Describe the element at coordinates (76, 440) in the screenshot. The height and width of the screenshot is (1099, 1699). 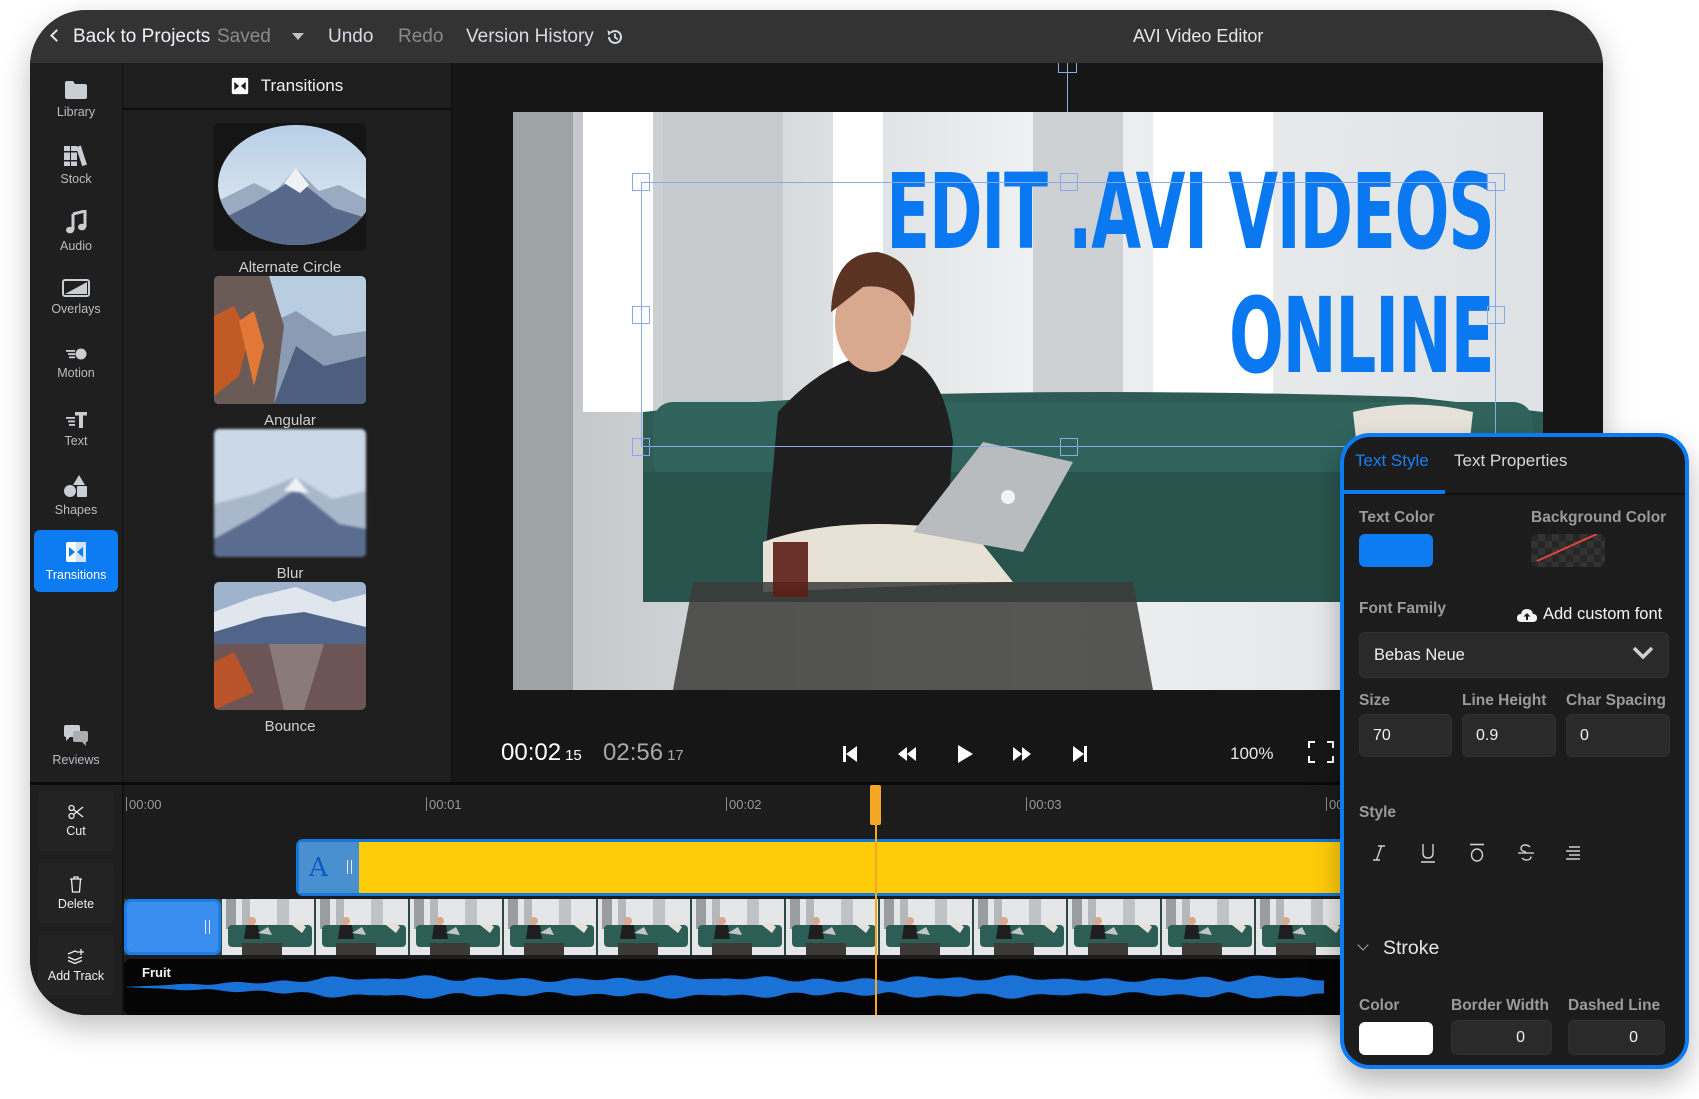
I see `sidebar-item-label: Text` at that location.